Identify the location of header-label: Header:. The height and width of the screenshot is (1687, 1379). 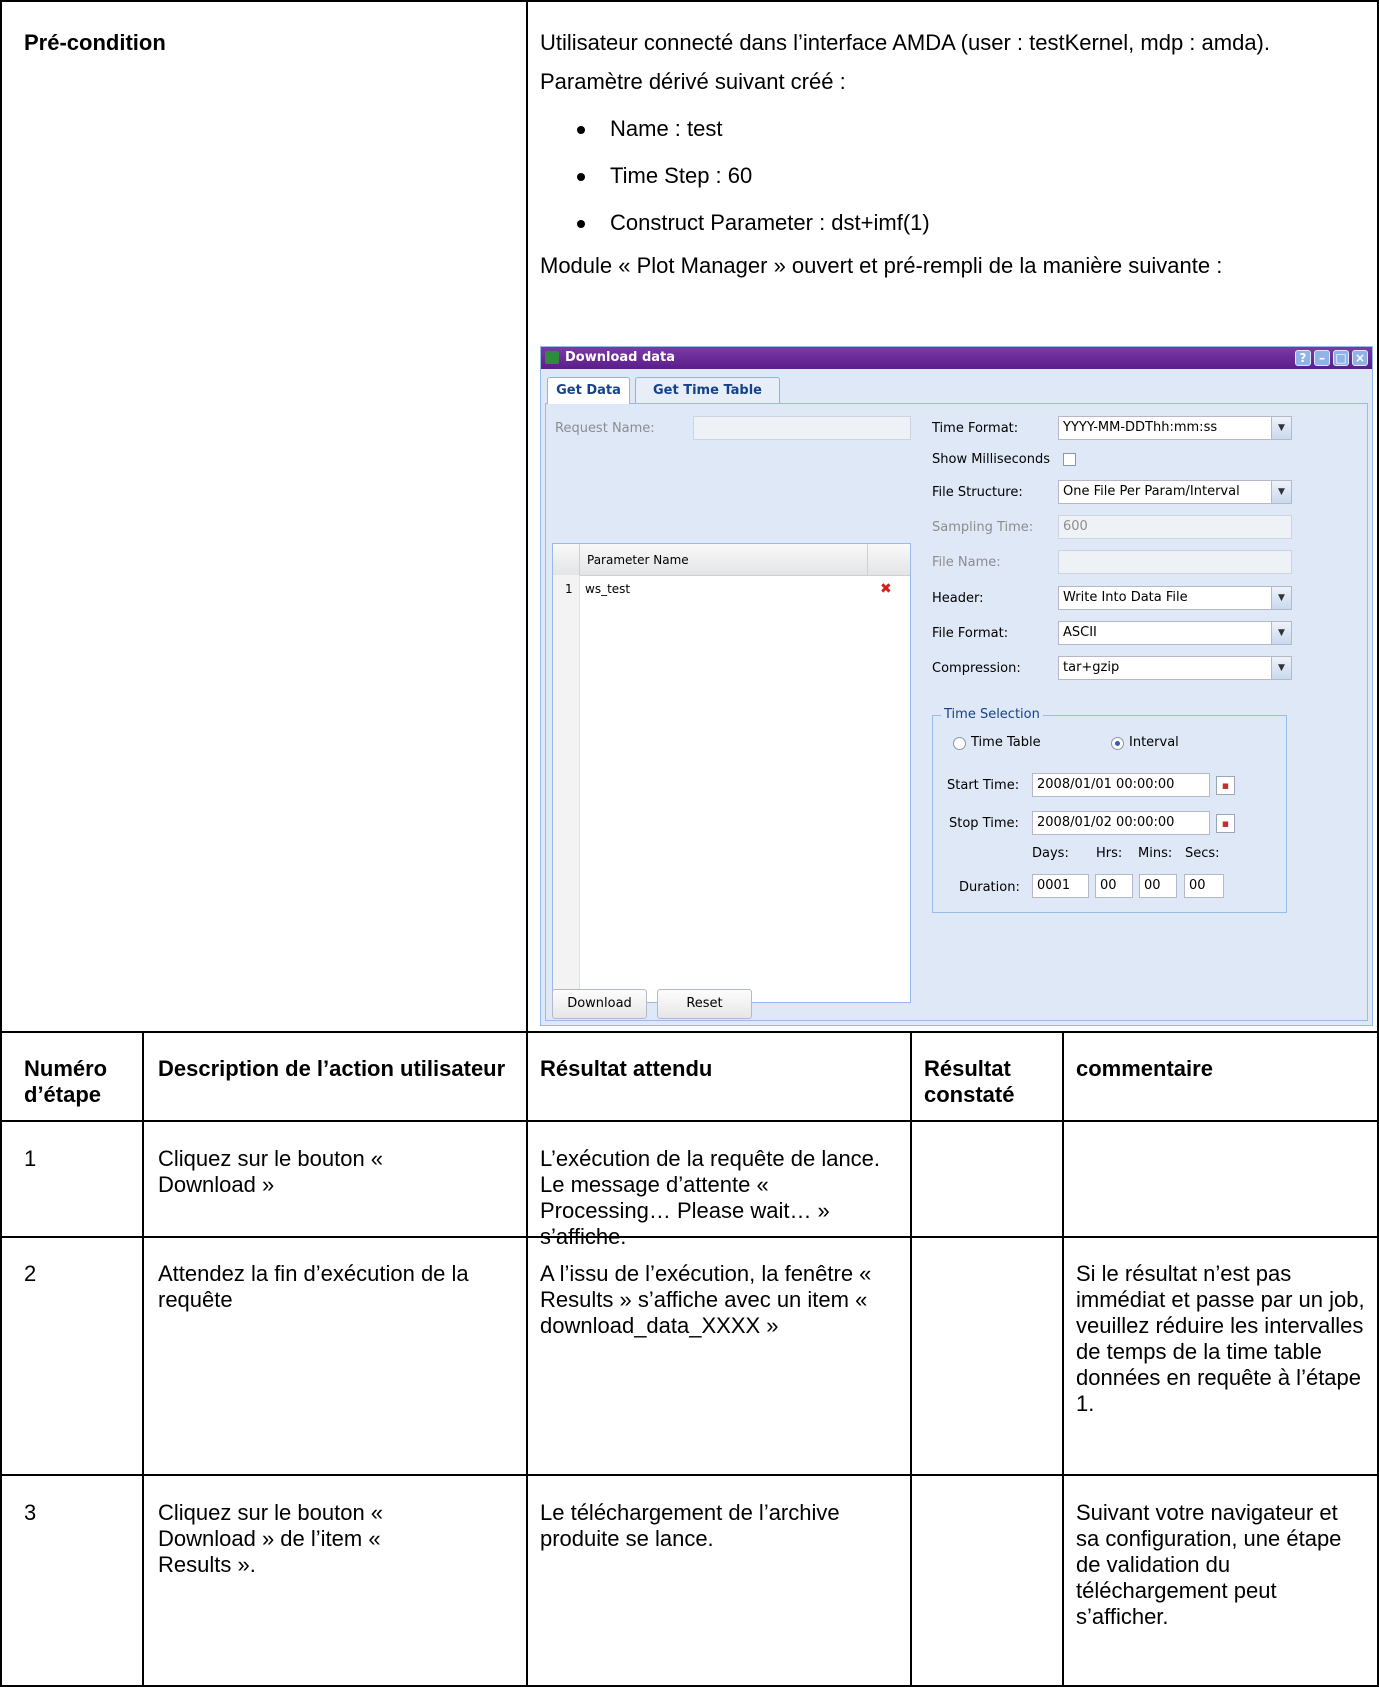
(958, 598).